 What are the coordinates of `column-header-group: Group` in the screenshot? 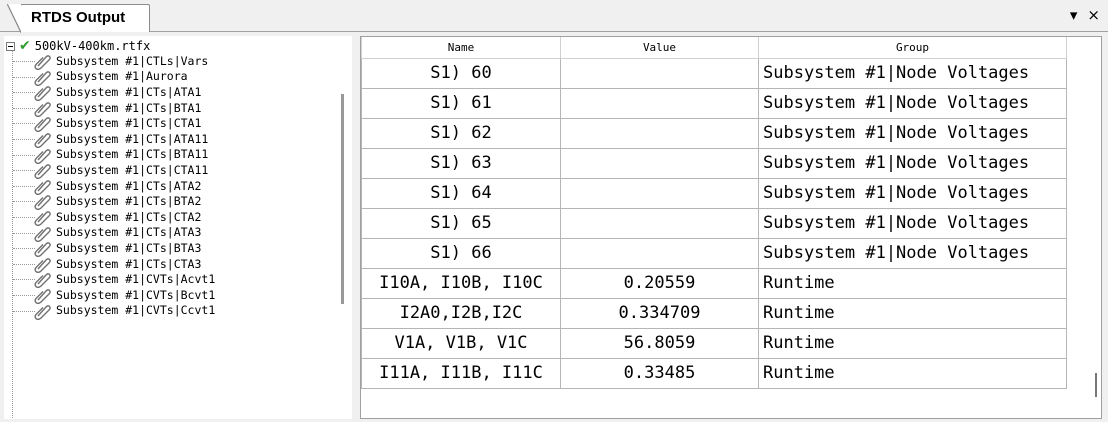 It's located at (912, 48).